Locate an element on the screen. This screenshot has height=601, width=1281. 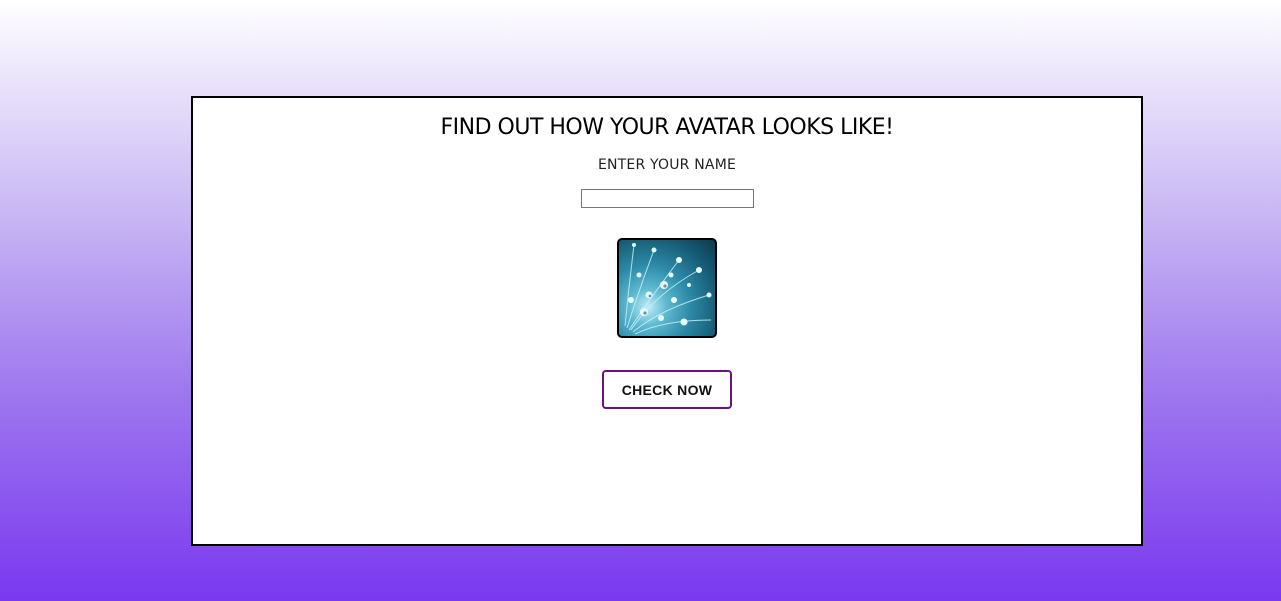
page-title: FIND OUT HOW YOUR AVATAR LOOKS LIKE! is located at coordinates (667, 127).